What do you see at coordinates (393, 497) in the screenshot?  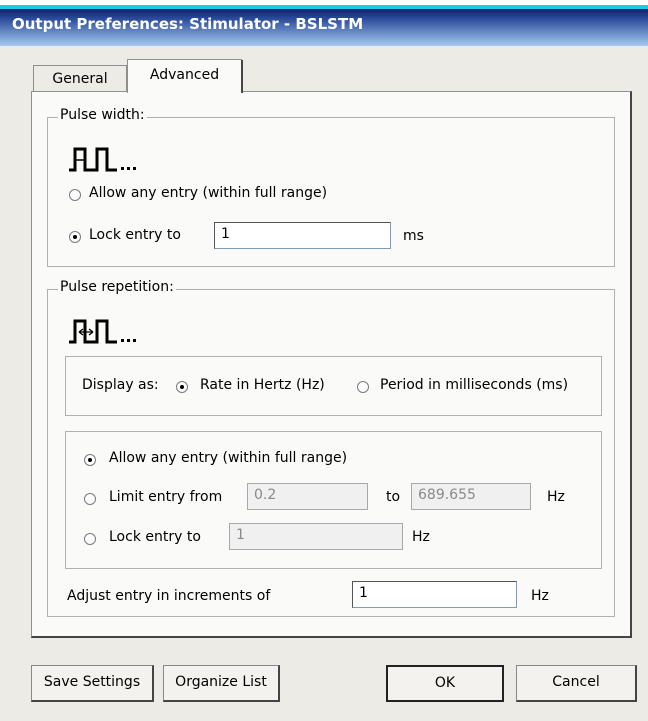 I see `repetition-to-label: to` at bounding box center [393, 497].